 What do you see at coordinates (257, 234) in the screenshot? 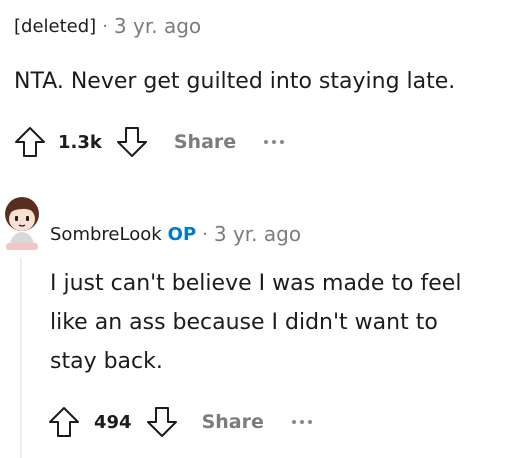
I see `reply-timestamp: 3 yr. ago` at bounding box center [257, 234].